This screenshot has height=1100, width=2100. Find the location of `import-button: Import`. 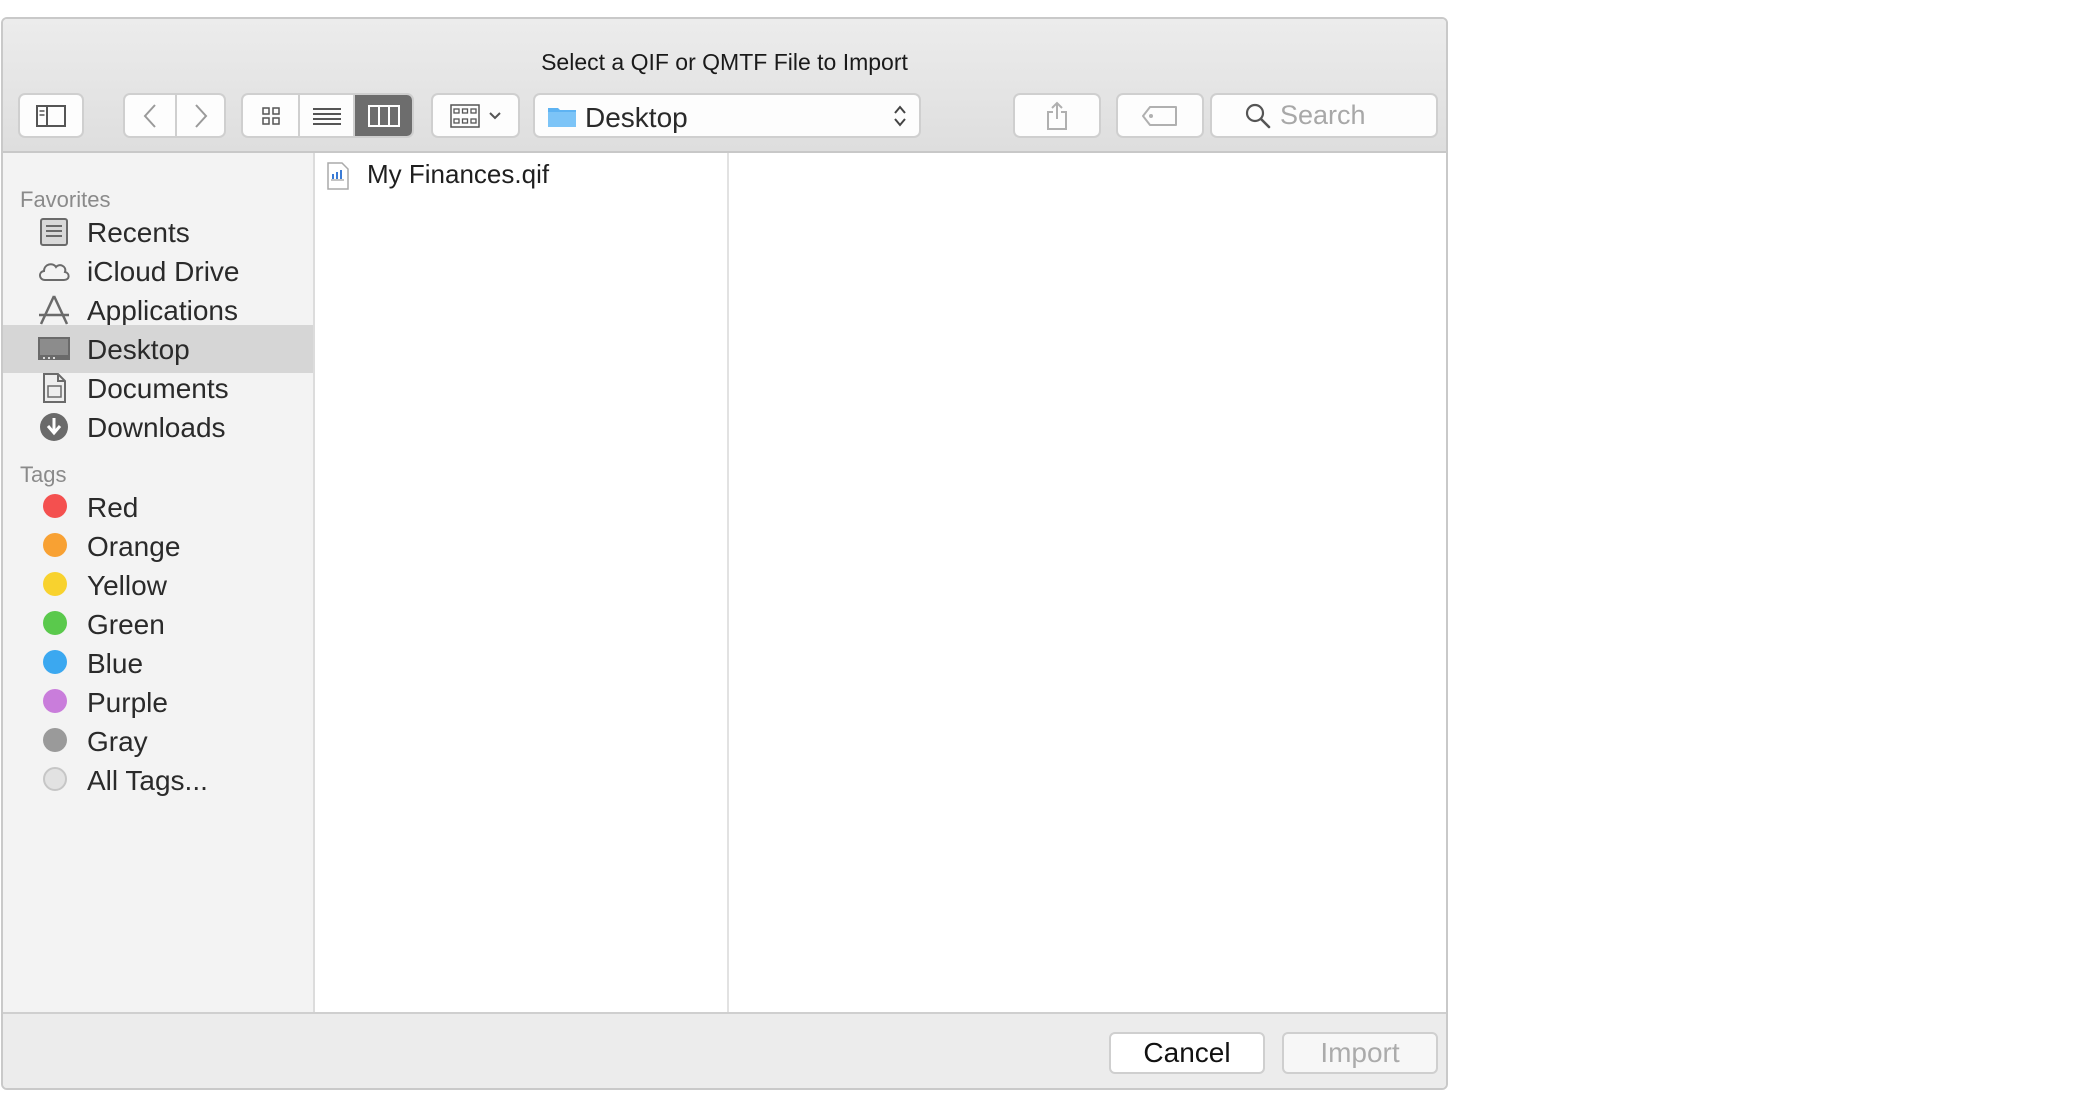

import-button: Import is located at coordinates (1360, 1053).